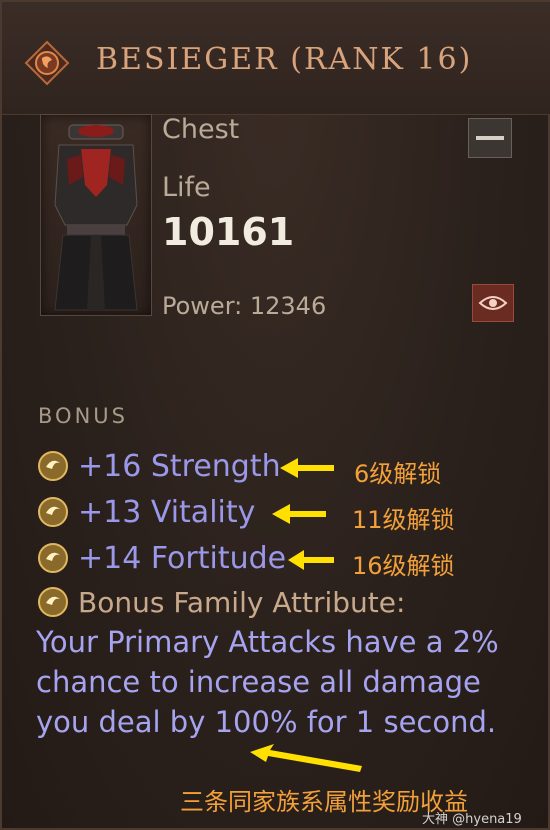 The image size is (550, 830). I want to click on affix-row: +14 Fortitude, so click(161, 558).